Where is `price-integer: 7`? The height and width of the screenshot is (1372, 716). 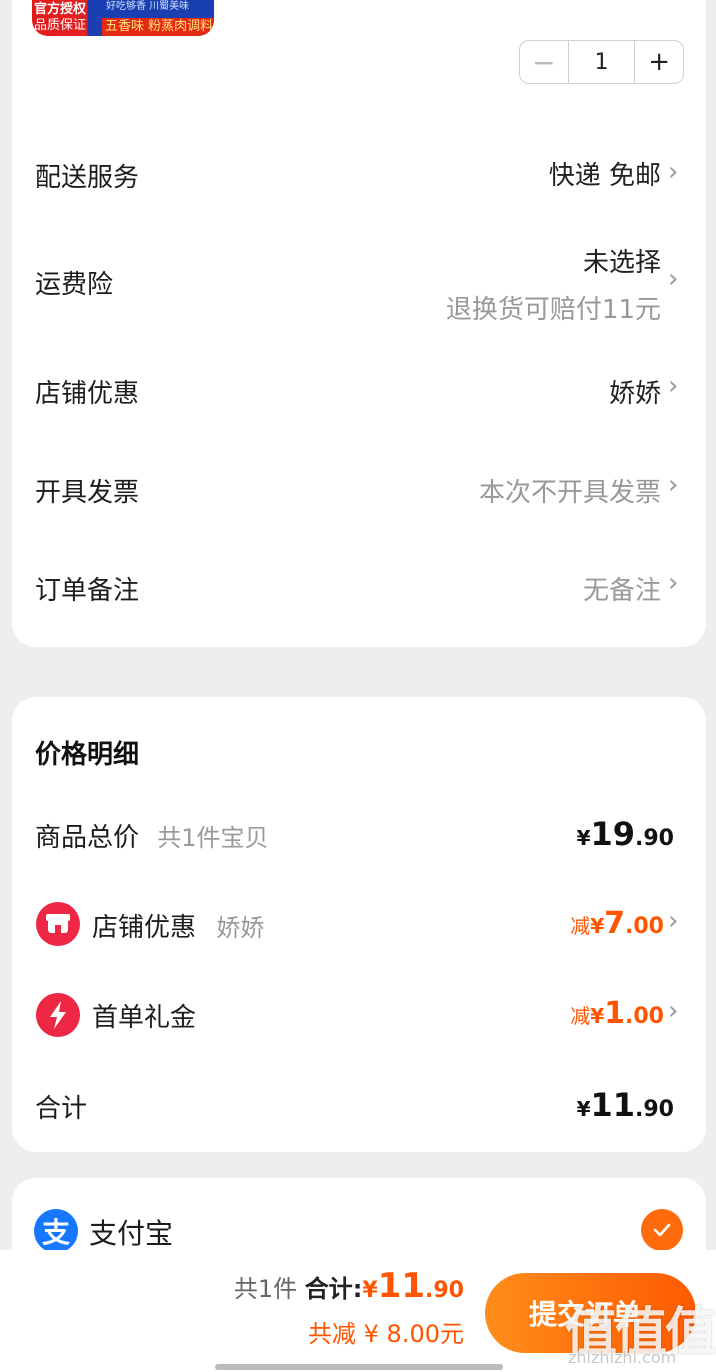 price-integer: 7 is located at coordinates (615, 923).